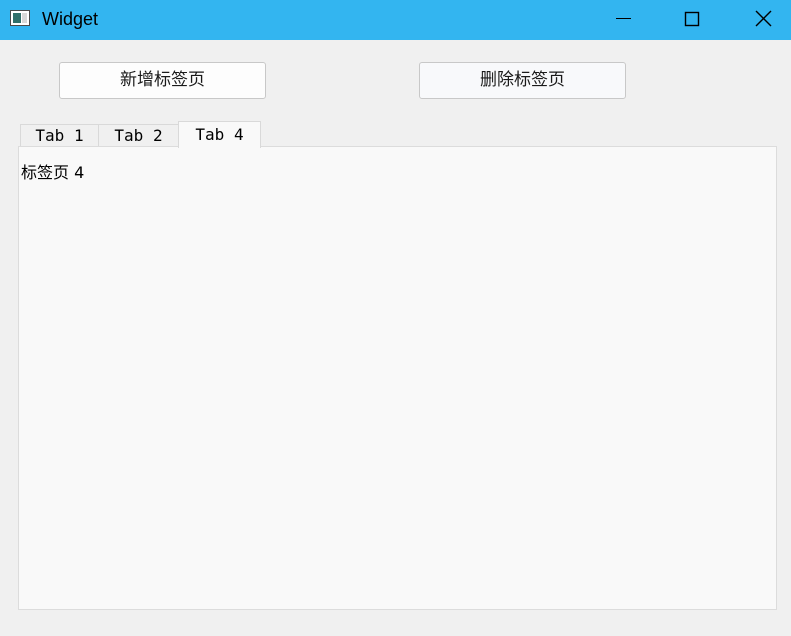  I want to click on maximize-icon, so click(692, 19).